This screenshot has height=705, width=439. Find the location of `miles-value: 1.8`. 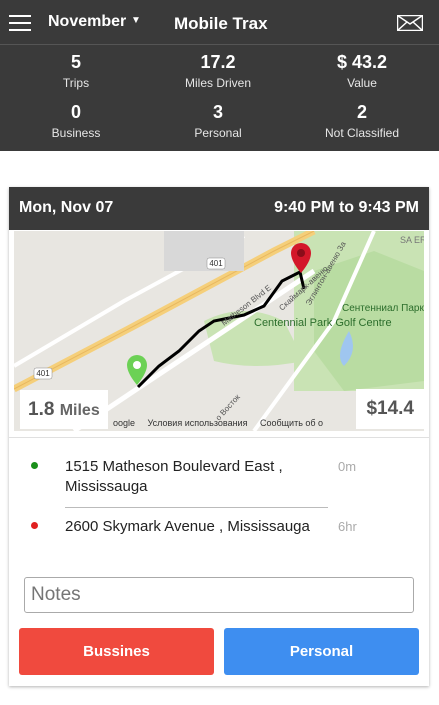

miles-value: 1.8 is located at coordinates (41, 409).